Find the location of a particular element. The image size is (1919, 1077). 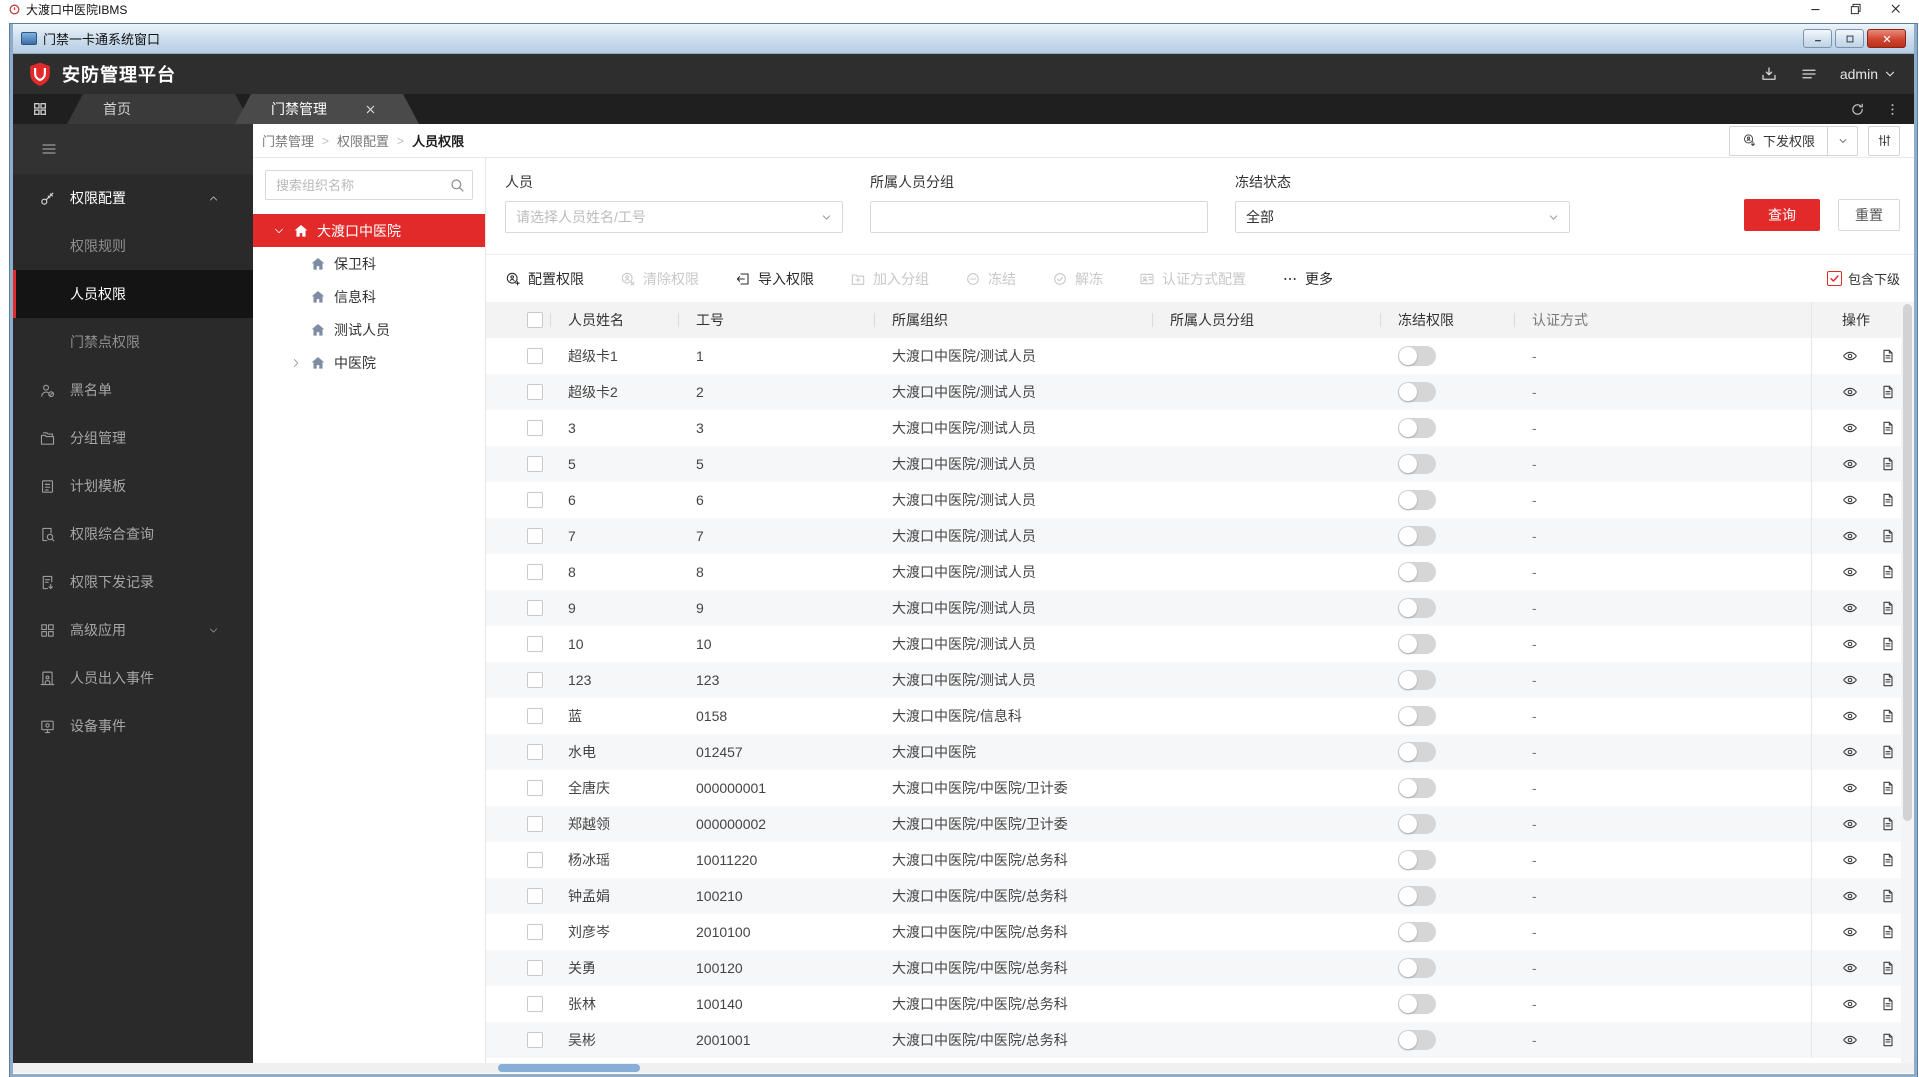

user-menu: admin is located at coordinates (1868, 74).